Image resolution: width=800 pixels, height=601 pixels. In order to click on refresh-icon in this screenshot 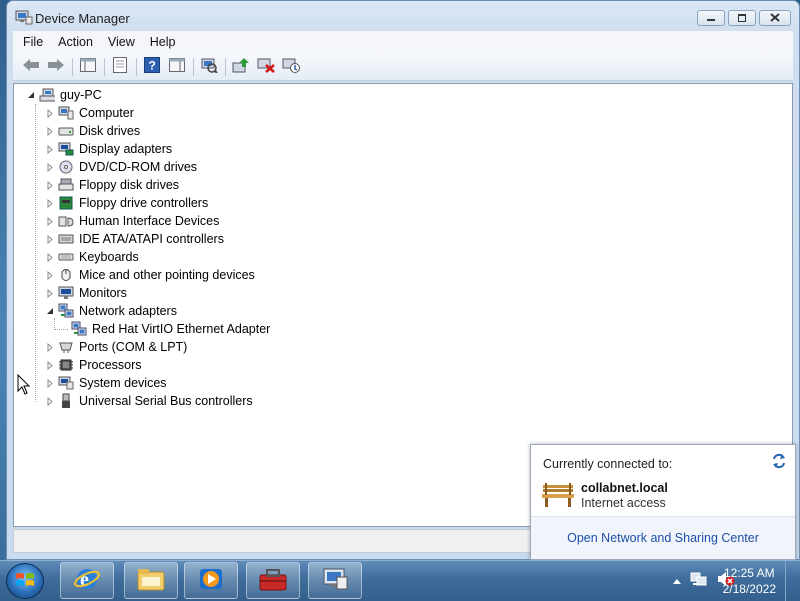, I will do `click(779, 461)`.